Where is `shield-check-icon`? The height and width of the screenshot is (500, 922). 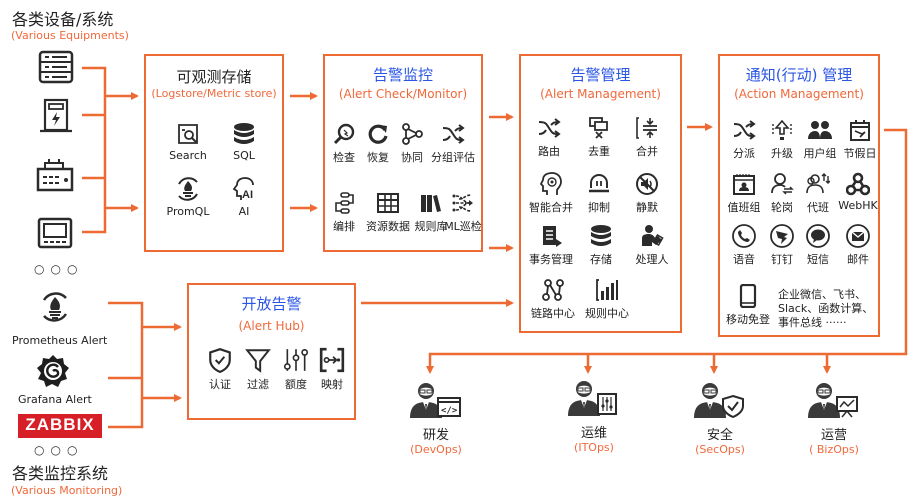
shield-check-icon is located at coordinates (220, 360).